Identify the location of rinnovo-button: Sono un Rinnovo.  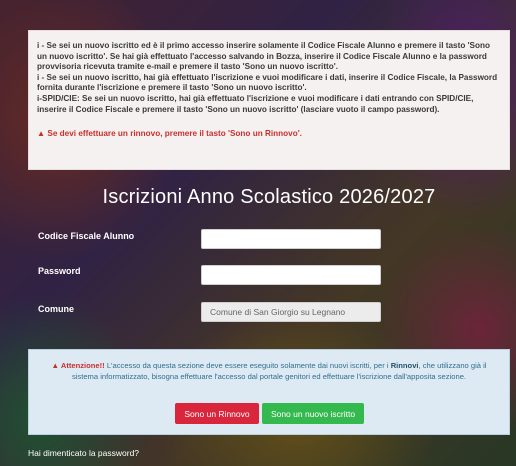
(217, 413).